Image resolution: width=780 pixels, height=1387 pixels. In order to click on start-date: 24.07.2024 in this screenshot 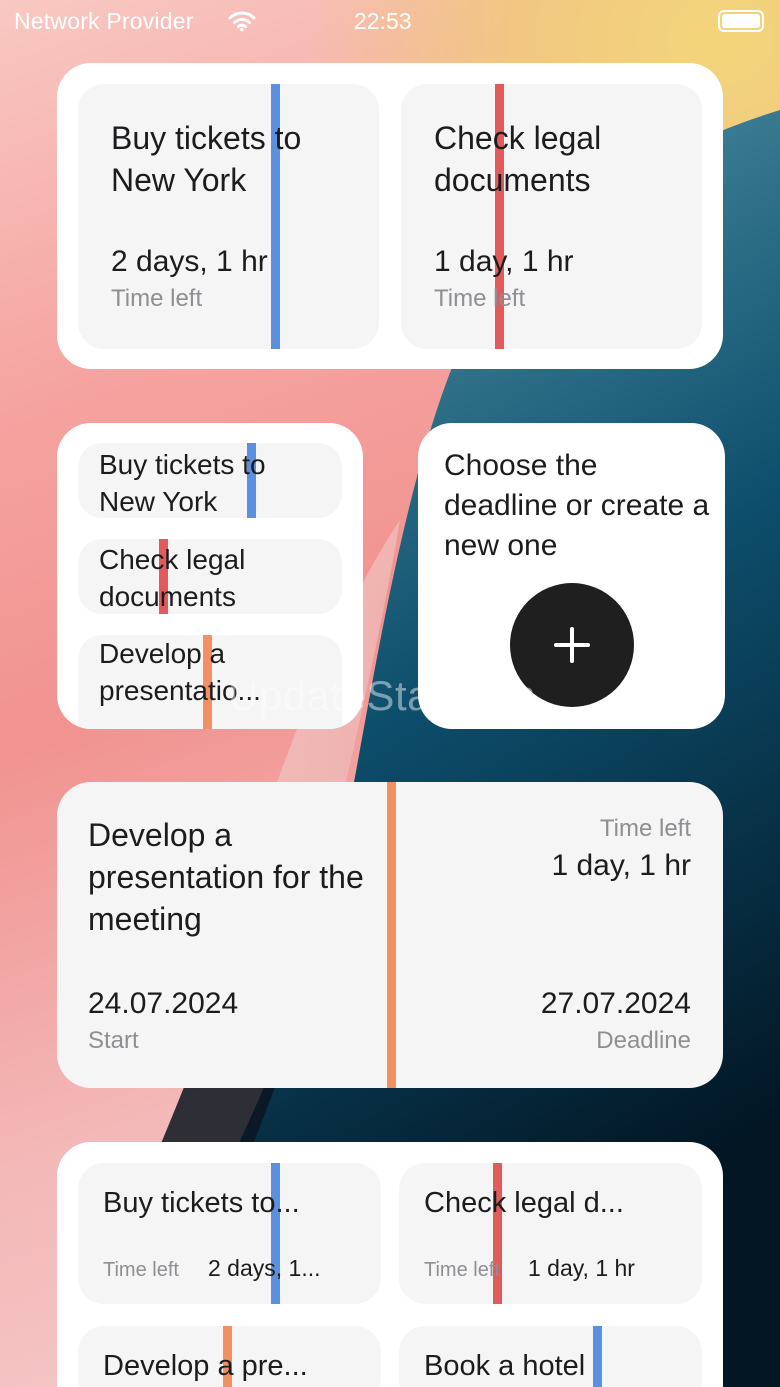, I will do `click(163, 1003)`.